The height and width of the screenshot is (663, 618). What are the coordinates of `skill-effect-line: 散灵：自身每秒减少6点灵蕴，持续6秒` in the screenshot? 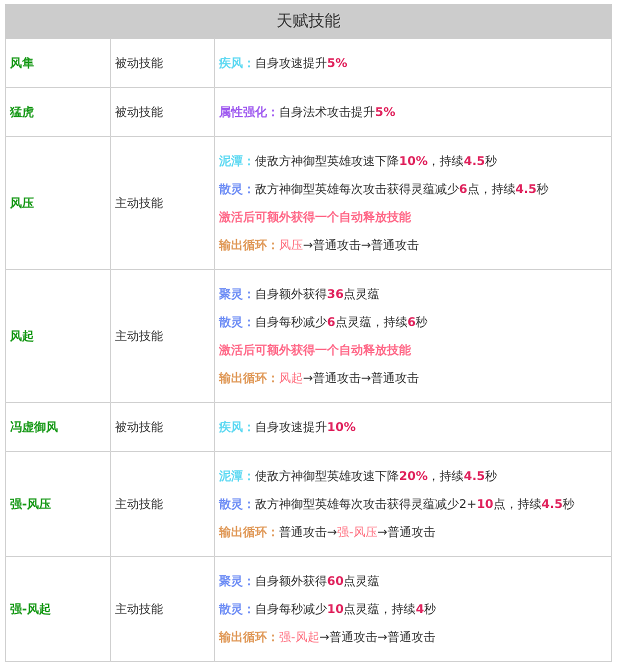 It's located at (323, 322).